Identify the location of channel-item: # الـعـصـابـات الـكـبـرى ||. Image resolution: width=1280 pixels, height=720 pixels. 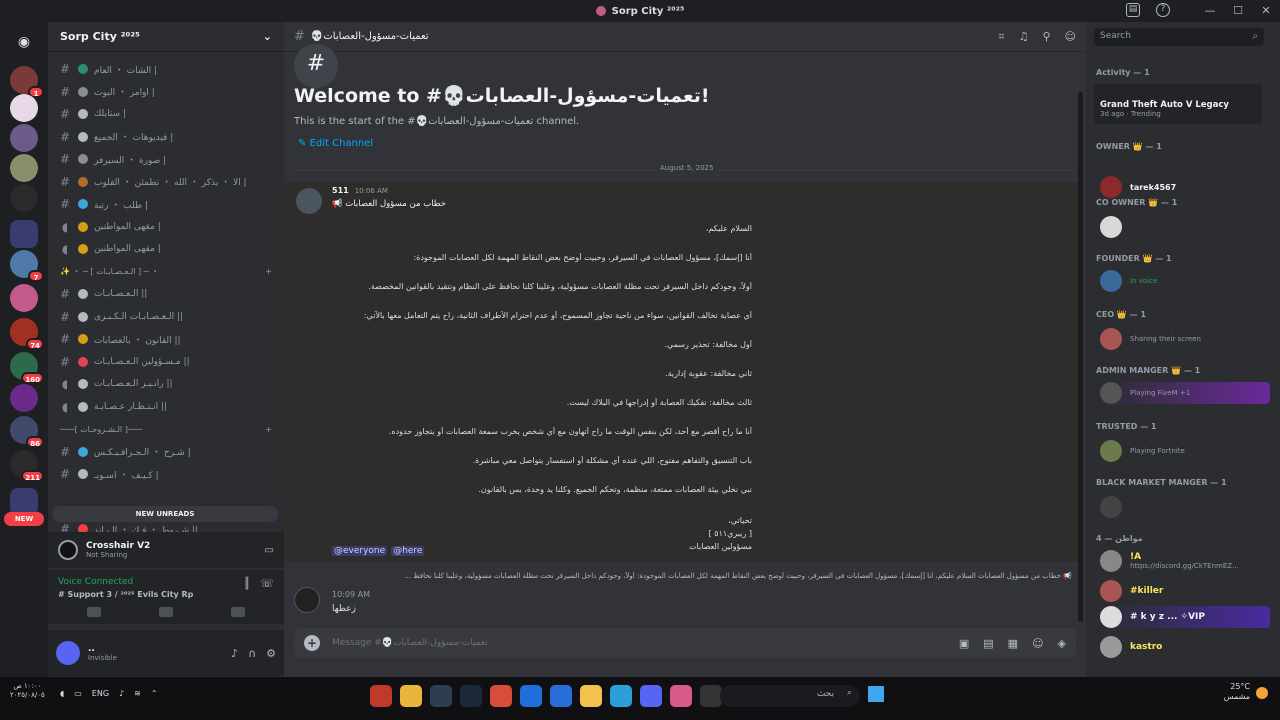
(166, 317).